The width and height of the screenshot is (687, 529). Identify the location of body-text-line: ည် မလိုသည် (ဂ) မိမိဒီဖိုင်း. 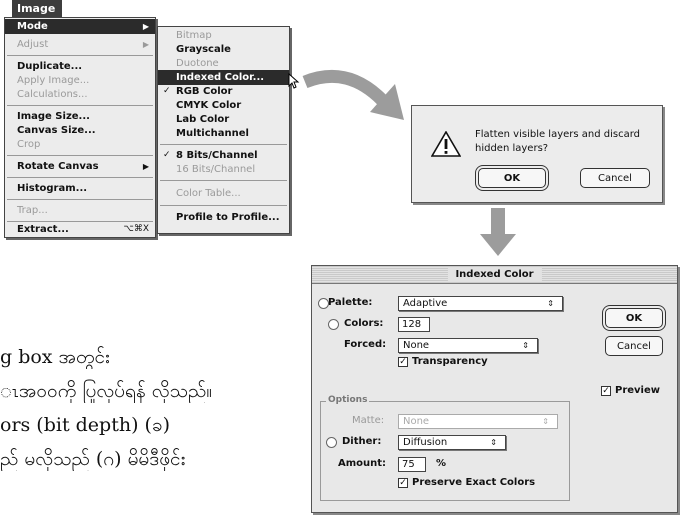
(93, 459).